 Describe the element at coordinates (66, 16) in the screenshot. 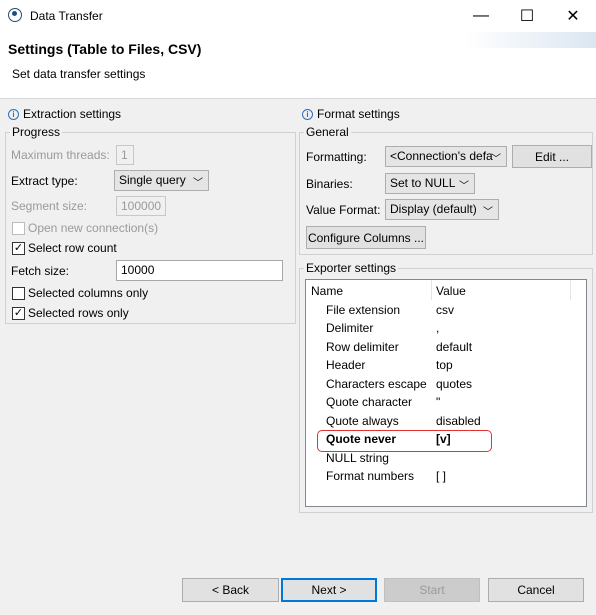

I see `window-title: Data Transfer` at that location.